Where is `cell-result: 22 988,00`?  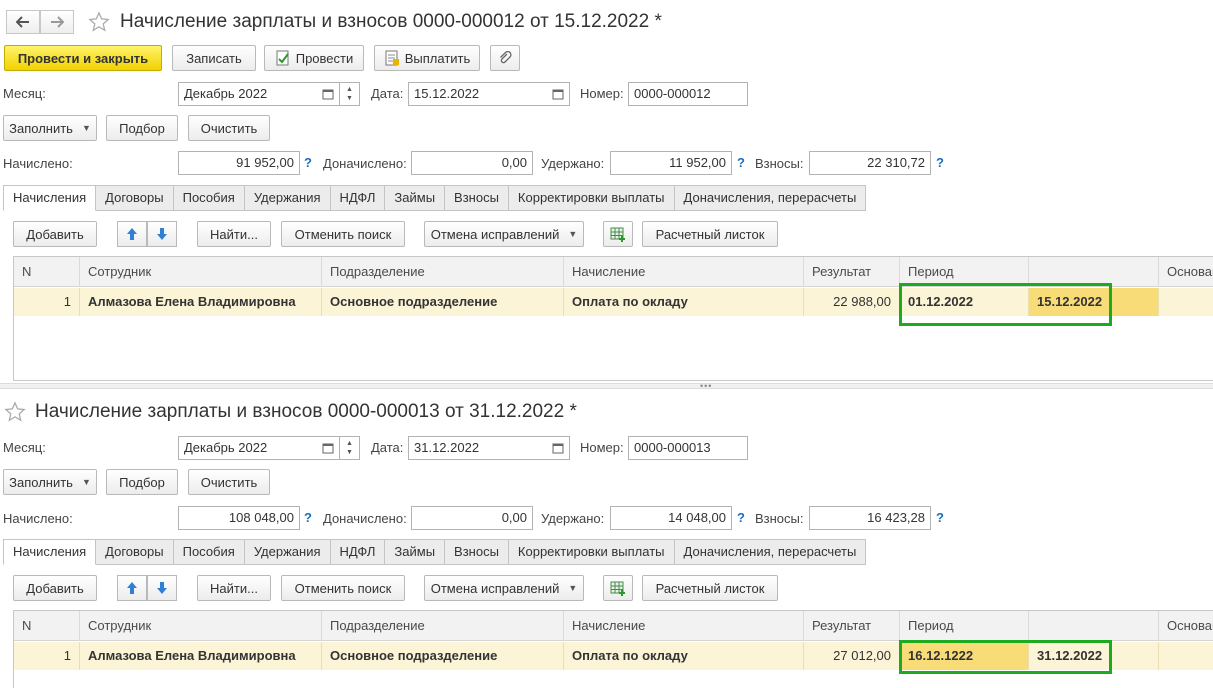 cell-result: 22 988,00 is located at coordinates (852, 302).